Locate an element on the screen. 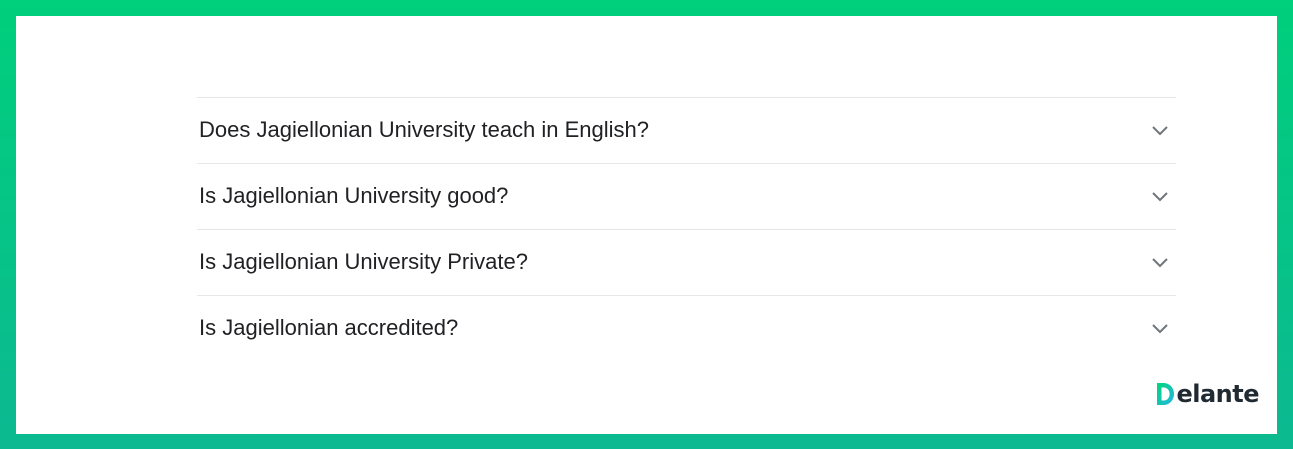 This screenshot has height=449, width=1293. faq-question: Is Jagiellonian accredited? is located at coordinates (329, 327).